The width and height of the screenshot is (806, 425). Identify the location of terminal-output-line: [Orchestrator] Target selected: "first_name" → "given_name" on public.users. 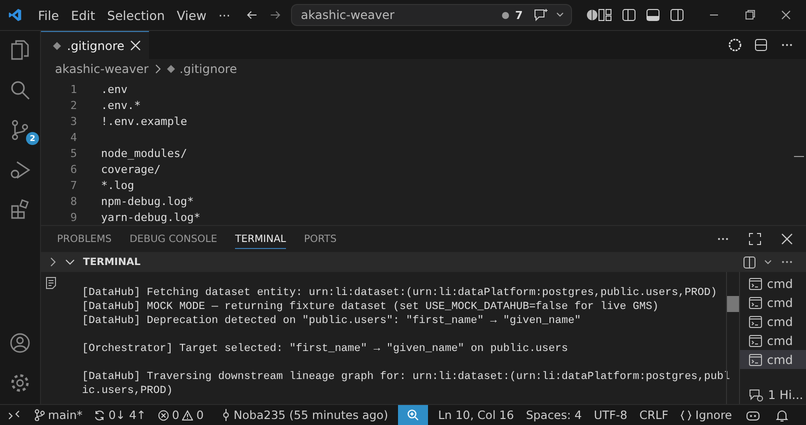
(325, 349).